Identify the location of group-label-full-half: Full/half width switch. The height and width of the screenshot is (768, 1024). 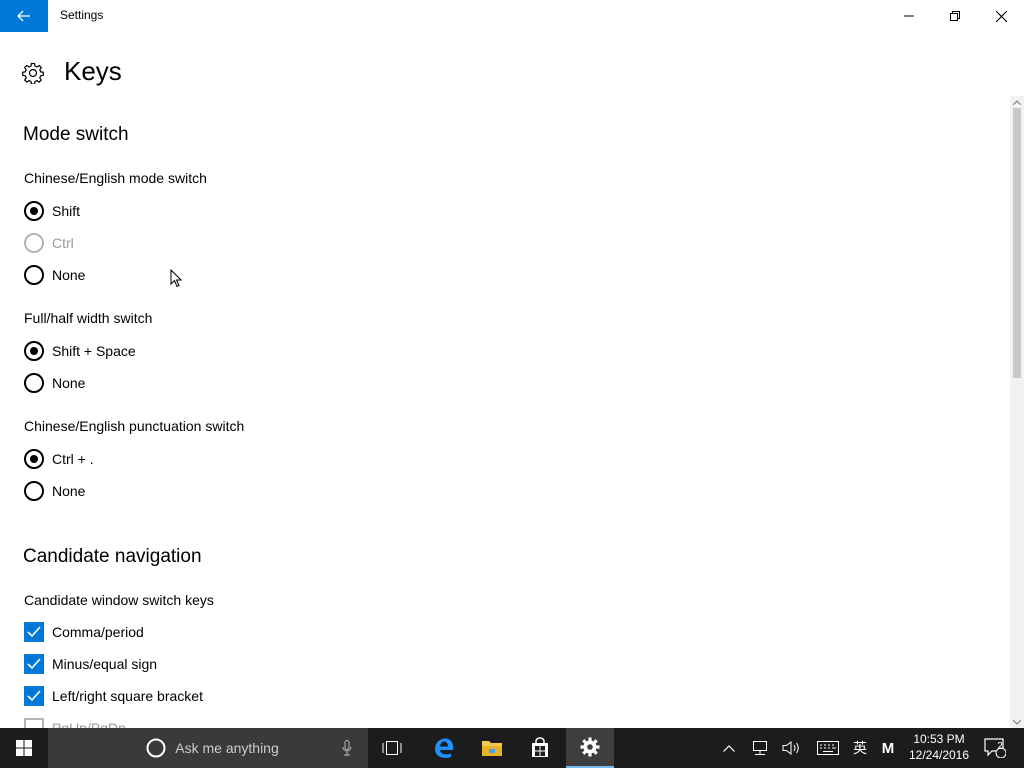
(88, 318).